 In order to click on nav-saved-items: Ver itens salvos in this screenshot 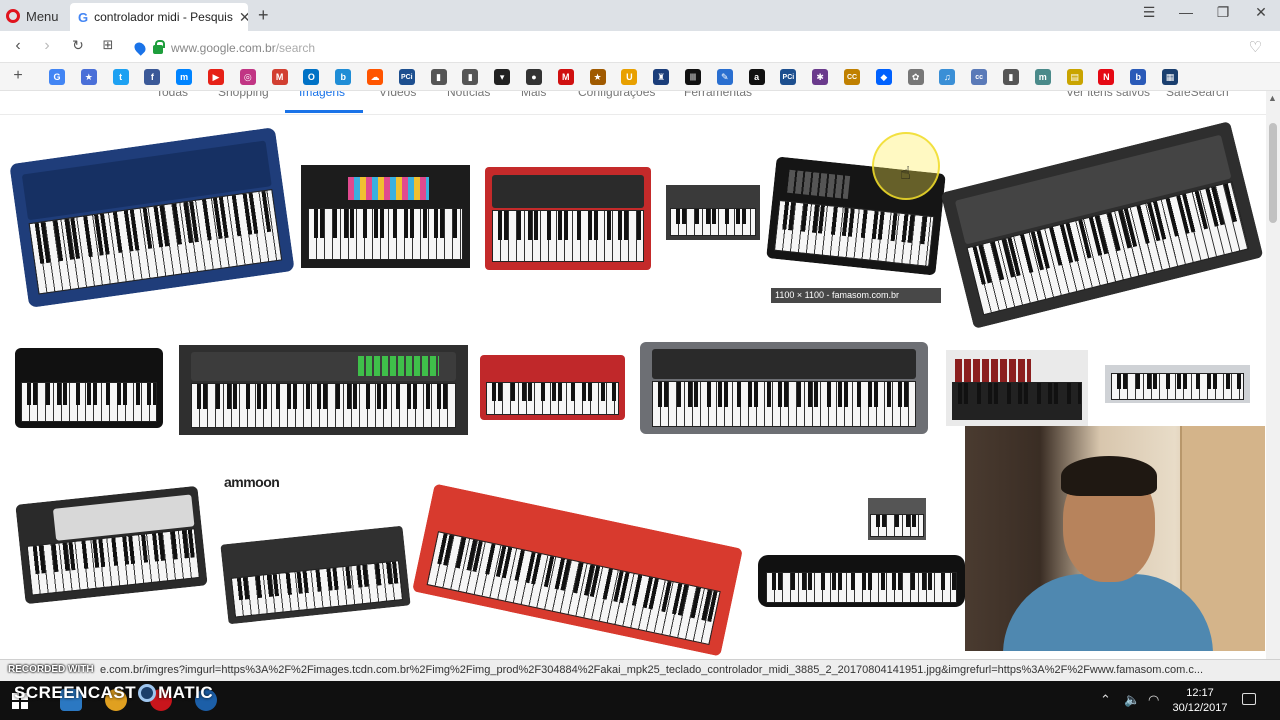, I will do `click(1108, 95)`.